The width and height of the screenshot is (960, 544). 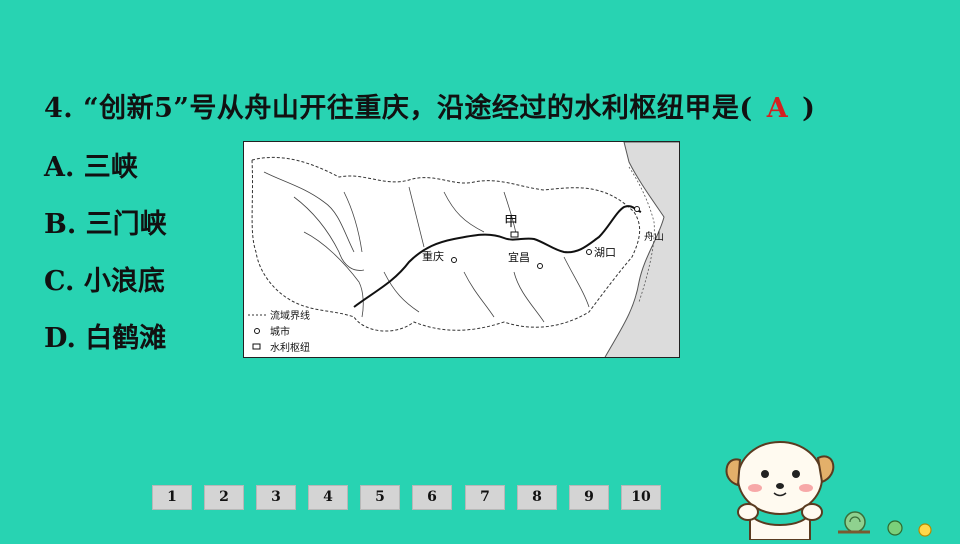 What do you see at coordinates (777, 108) in the screenshot?
I see `answer-text: A` at bounding box center [777, 108].